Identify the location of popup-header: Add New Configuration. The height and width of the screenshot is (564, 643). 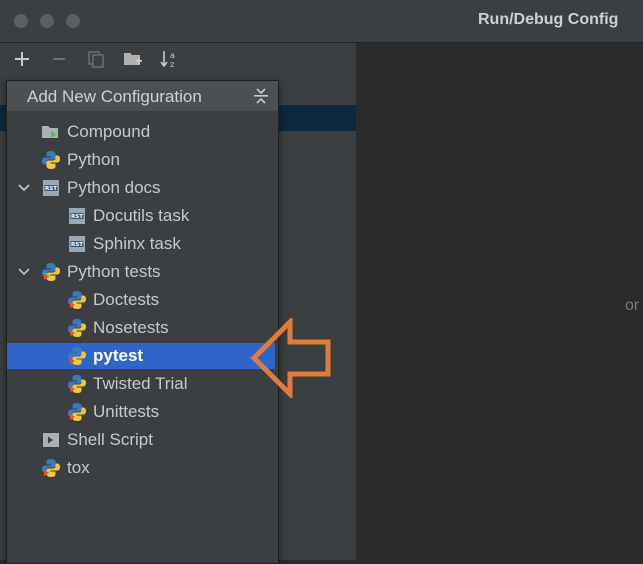
(142, 96).